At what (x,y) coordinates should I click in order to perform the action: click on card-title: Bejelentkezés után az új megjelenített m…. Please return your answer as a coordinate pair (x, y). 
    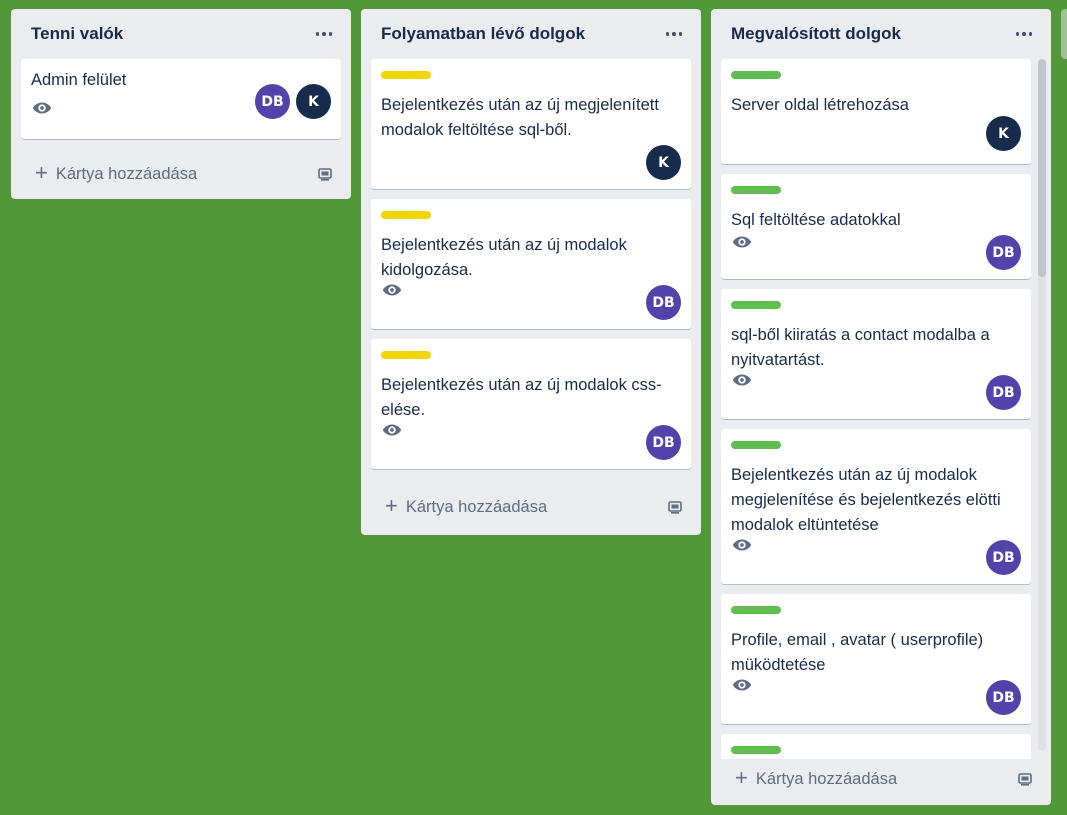
    Looking at the image, I should click on (520, 117).